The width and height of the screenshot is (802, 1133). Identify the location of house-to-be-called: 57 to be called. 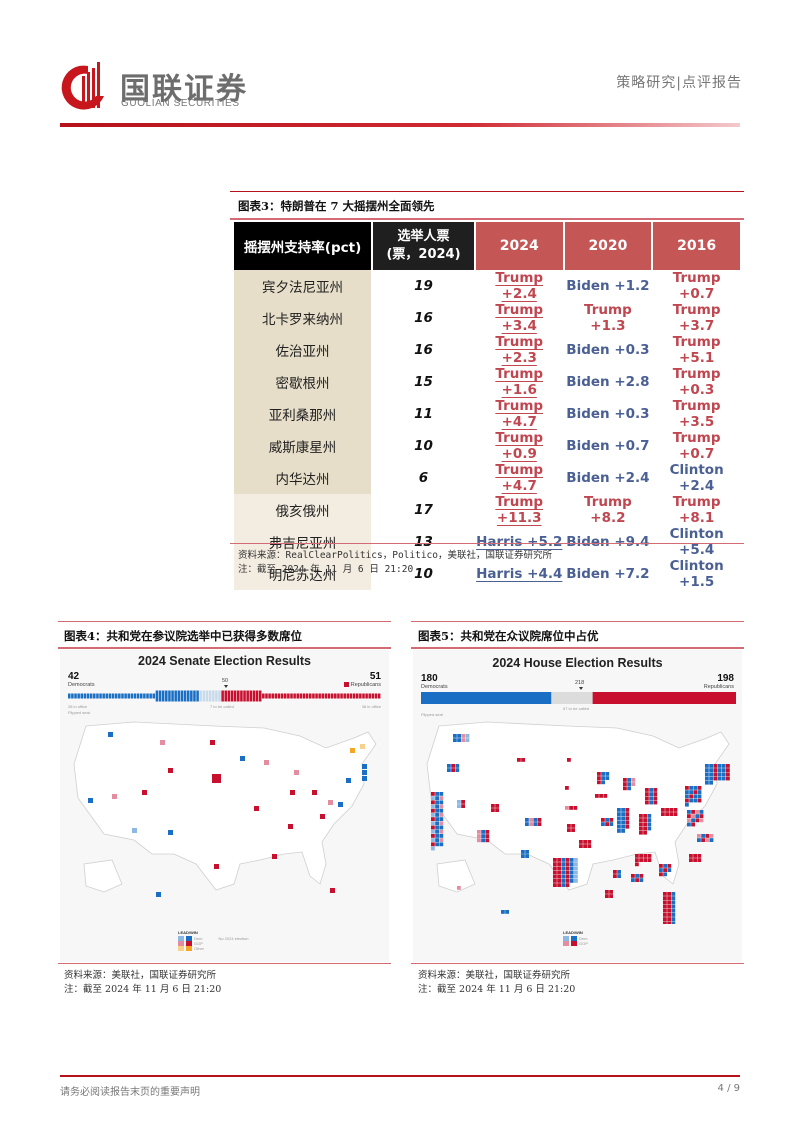
(576, 708).